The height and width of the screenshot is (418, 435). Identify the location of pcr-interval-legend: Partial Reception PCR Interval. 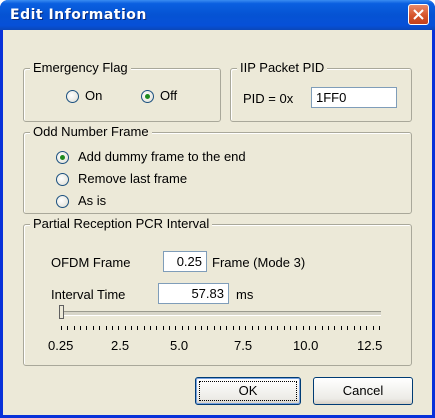
(121, 223).